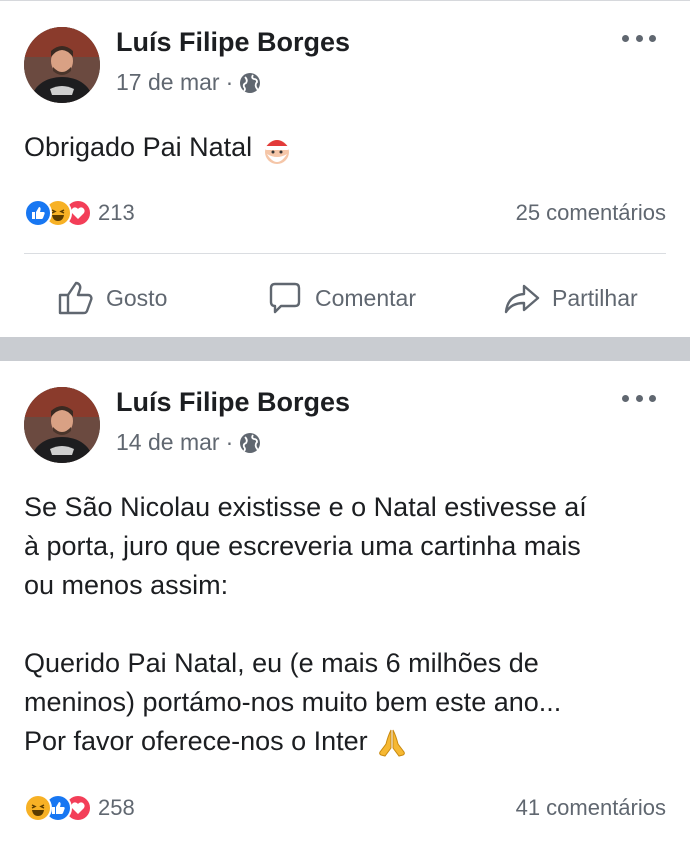  Describe the element at coordinates (595, 297) in the screenshot. I see `share-button-label: Partilhar` at that location.